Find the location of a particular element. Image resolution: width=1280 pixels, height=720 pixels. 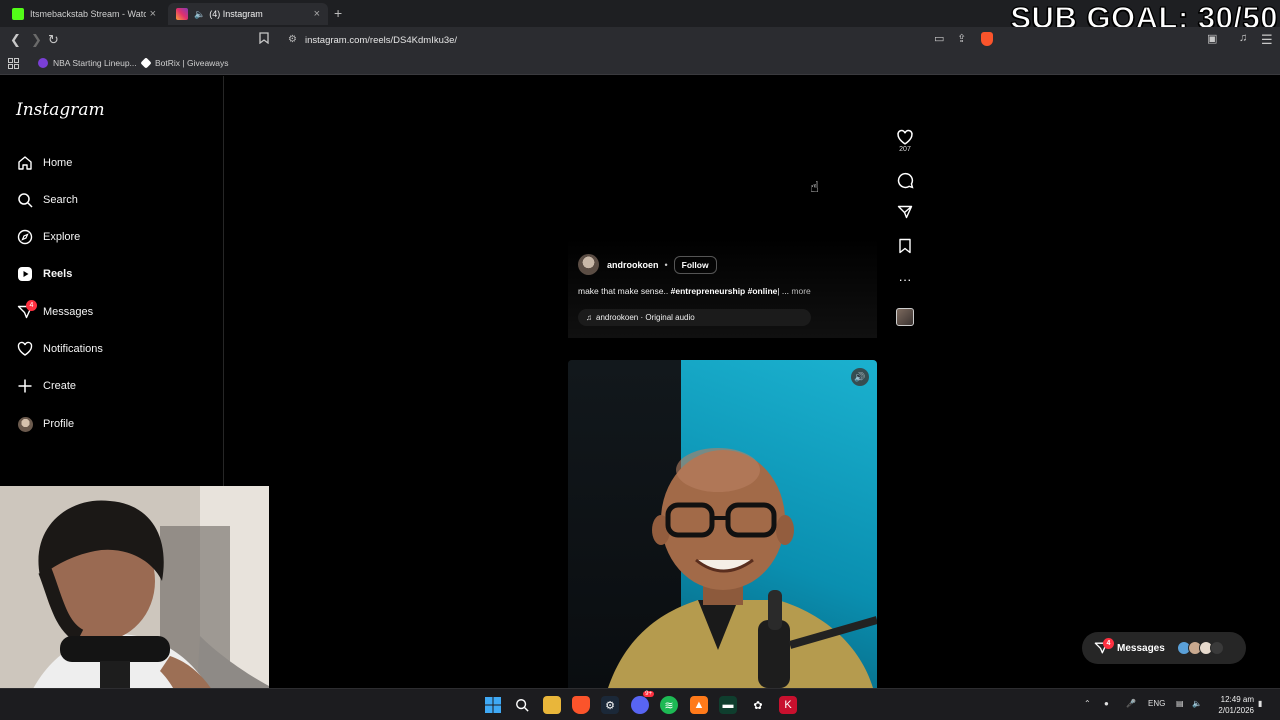

streamer-webcam is located at coordinates (134, 603).